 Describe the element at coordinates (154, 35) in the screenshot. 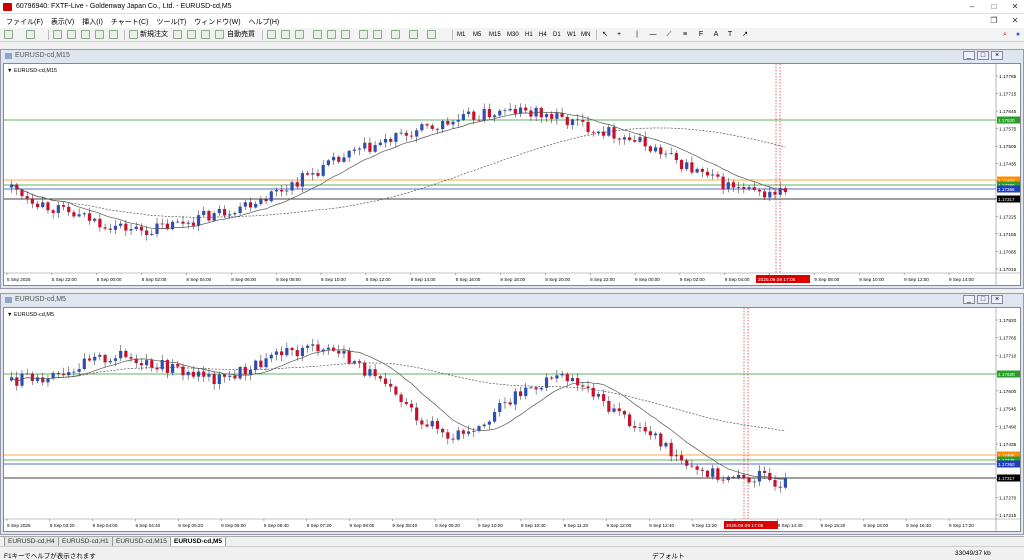

I see `new-order-button: 新規注文` at that location.